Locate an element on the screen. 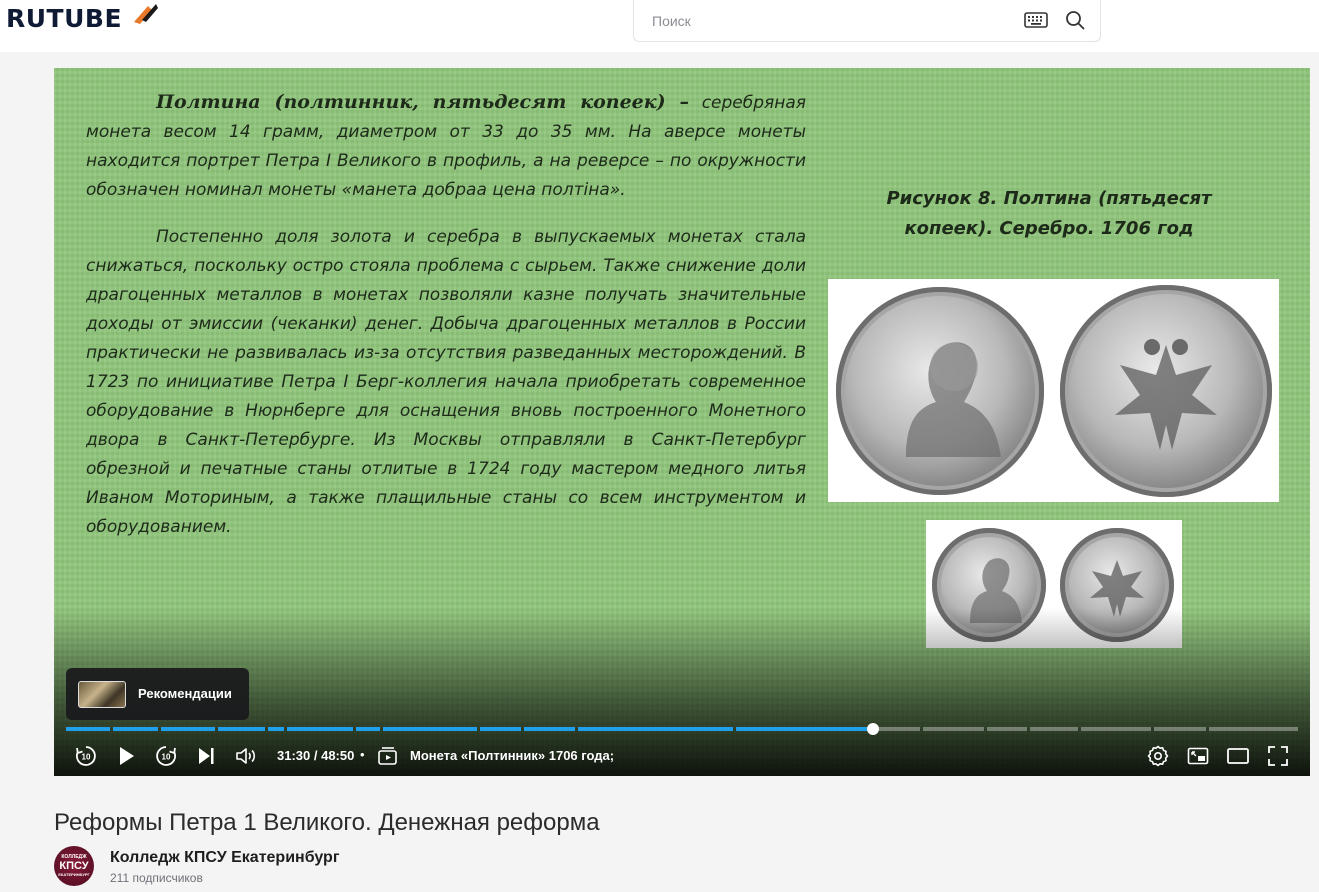 The image size is (1319, 892). rutube-logo: RUTUBE is located at coordinates (64, 18).